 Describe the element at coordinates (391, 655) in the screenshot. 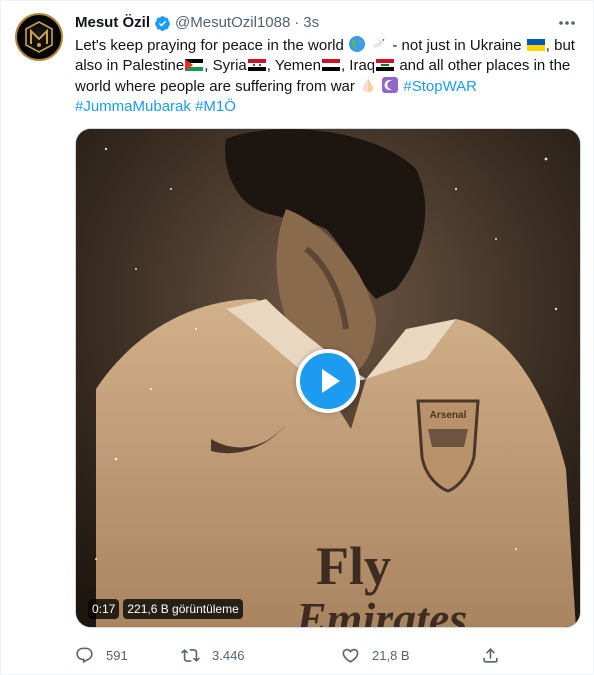

I see `like-count: 21,8 B` at that location.